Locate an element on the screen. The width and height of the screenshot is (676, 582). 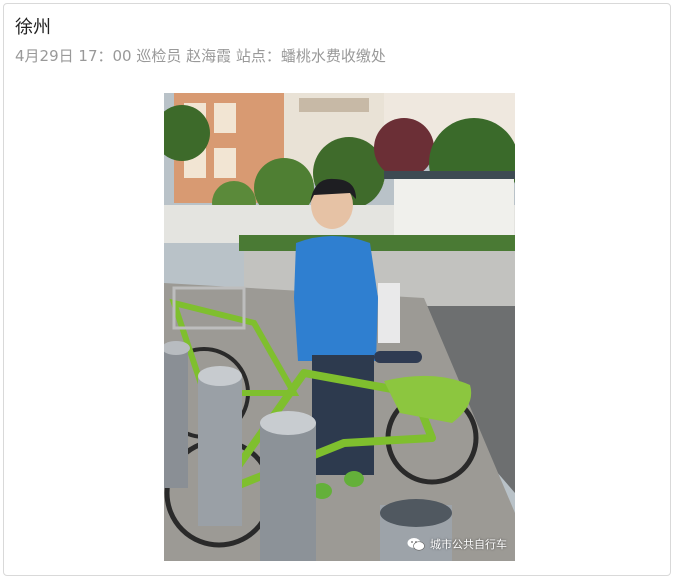
watermark-text: 城市公共自行车 is located at coordinates (468, 544).